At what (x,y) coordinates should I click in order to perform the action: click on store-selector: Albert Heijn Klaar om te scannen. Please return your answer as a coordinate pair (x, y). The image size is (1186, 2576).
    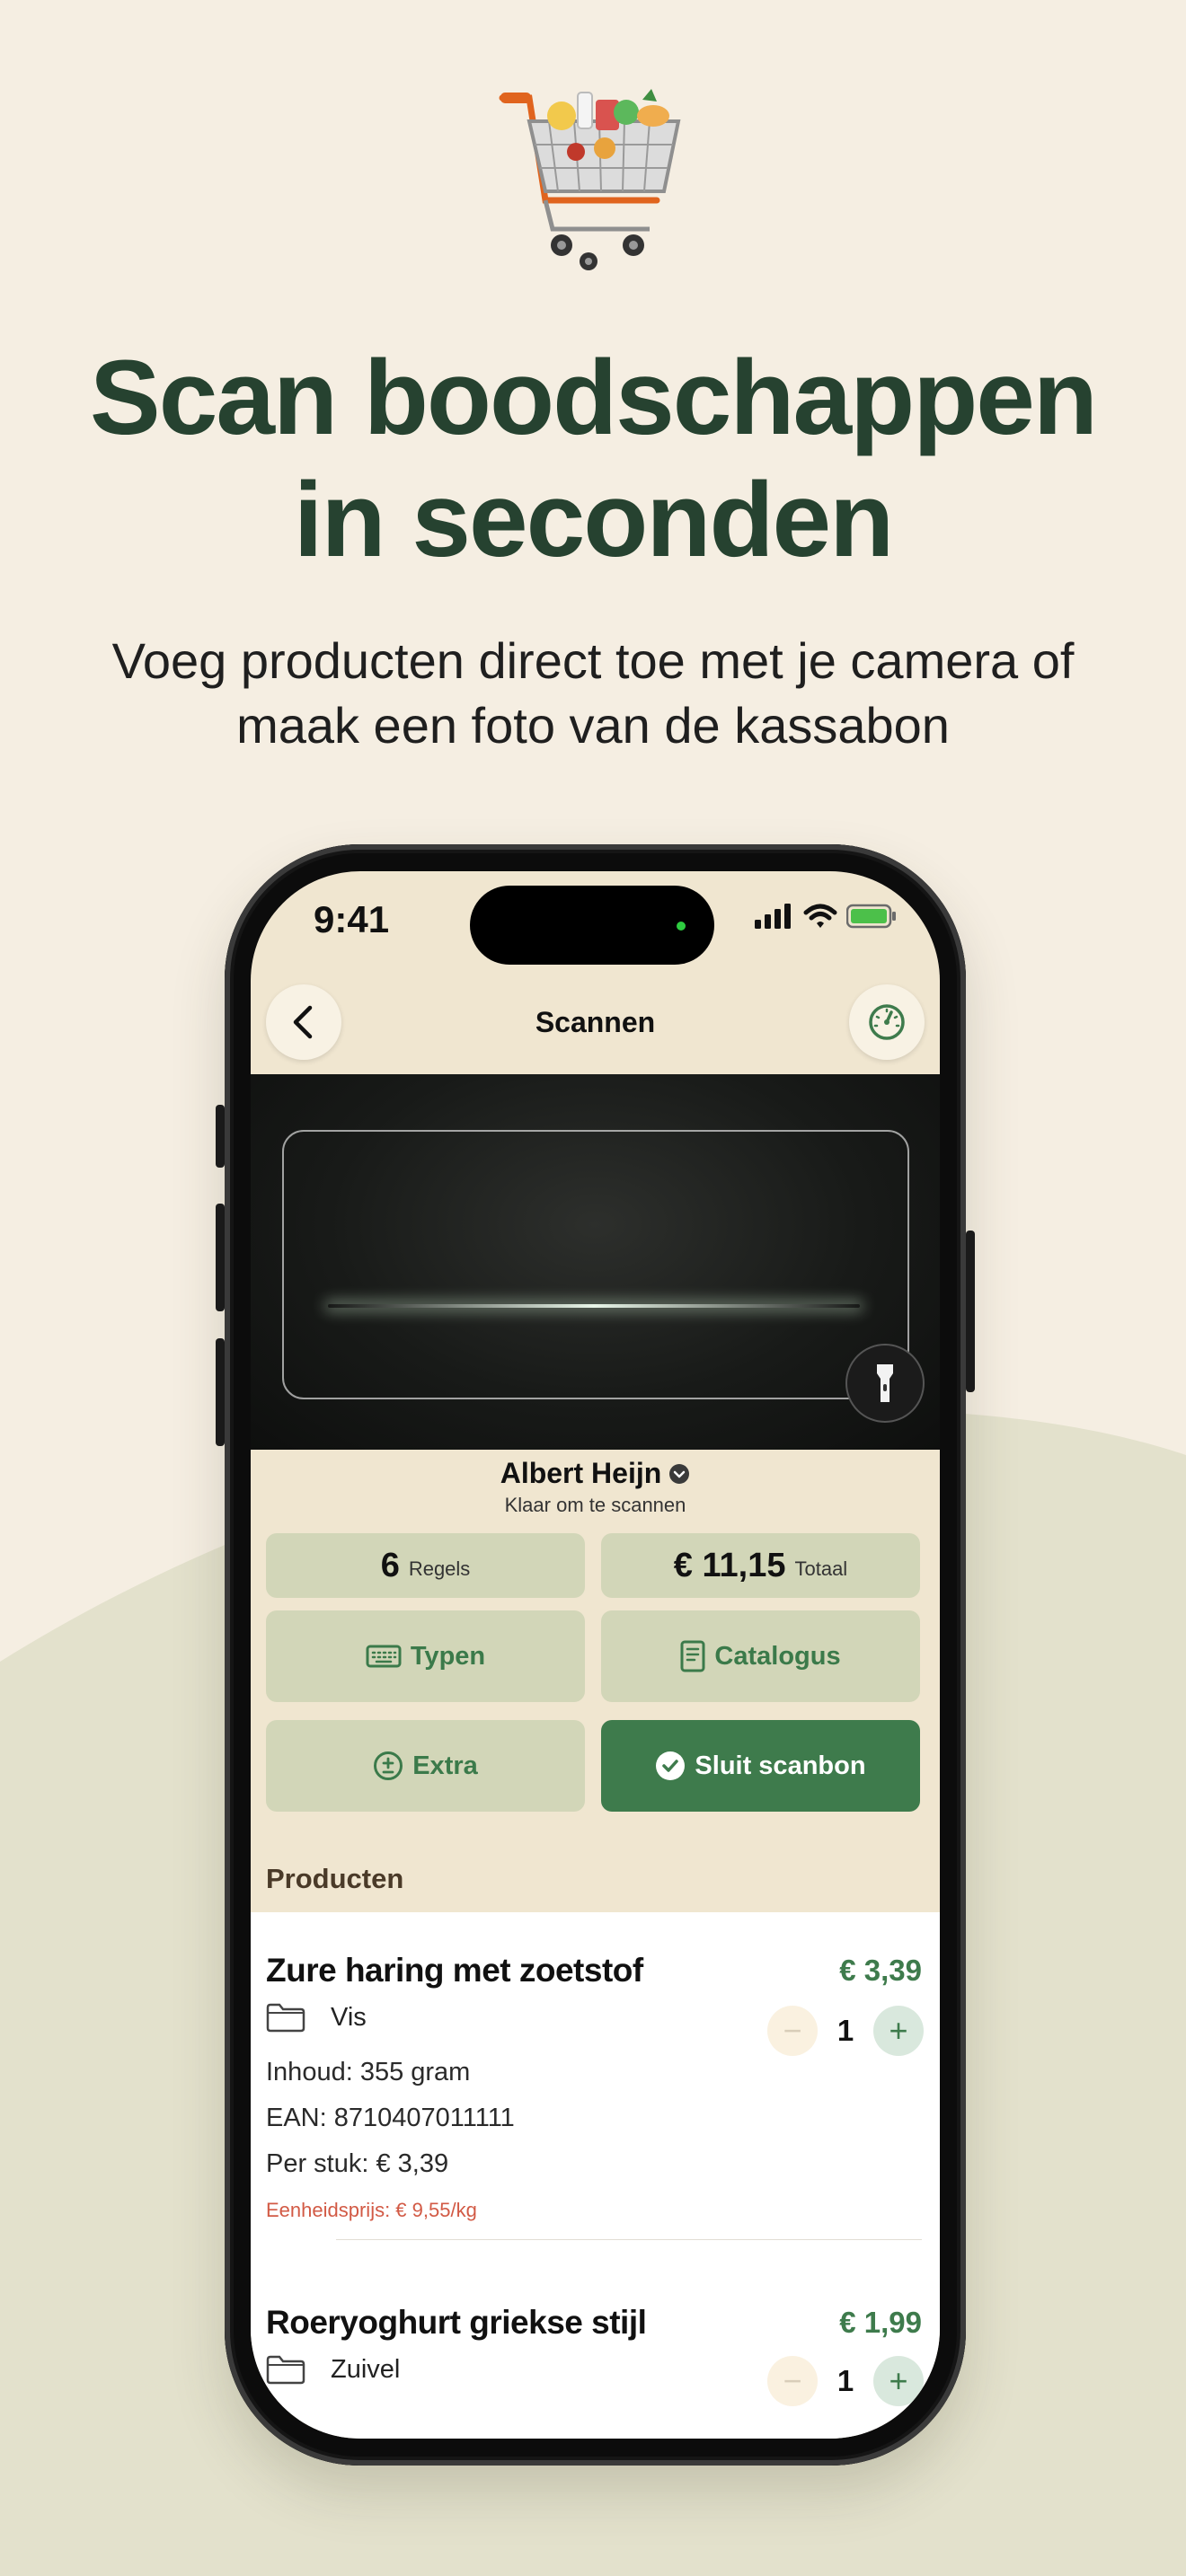
    Looking at the image, I should click on (595, 1487).